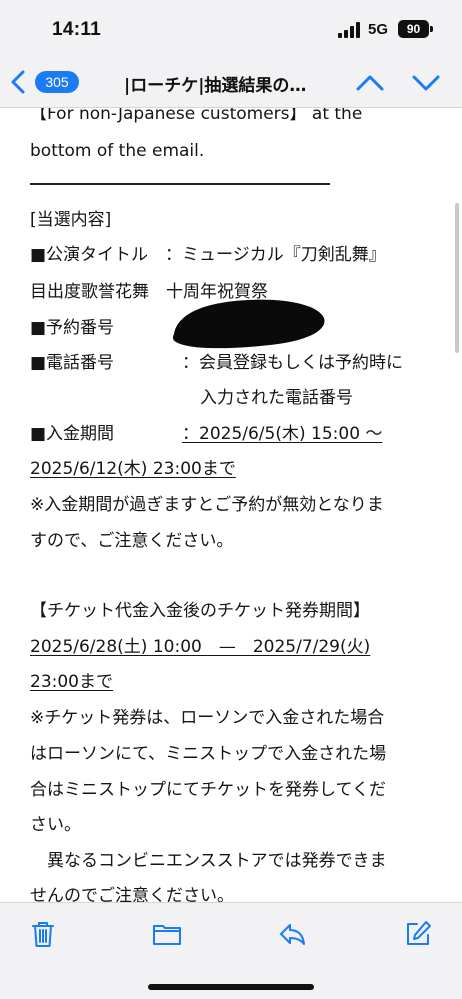 The height and width of the screenshot is (999, 462). What do you see at coordinates (57, 82) in the screenshot?
I see `unread-count-badge: 305` at bounding box center [57, 82].